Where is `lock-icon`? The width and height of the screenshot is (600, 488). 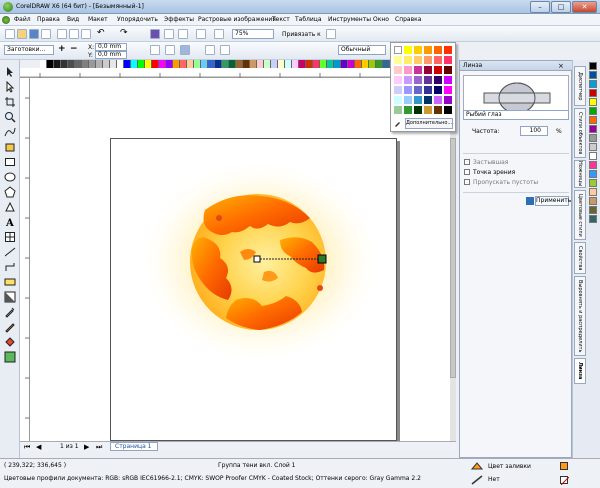
lock-icon is located at coordinates (530, 201).